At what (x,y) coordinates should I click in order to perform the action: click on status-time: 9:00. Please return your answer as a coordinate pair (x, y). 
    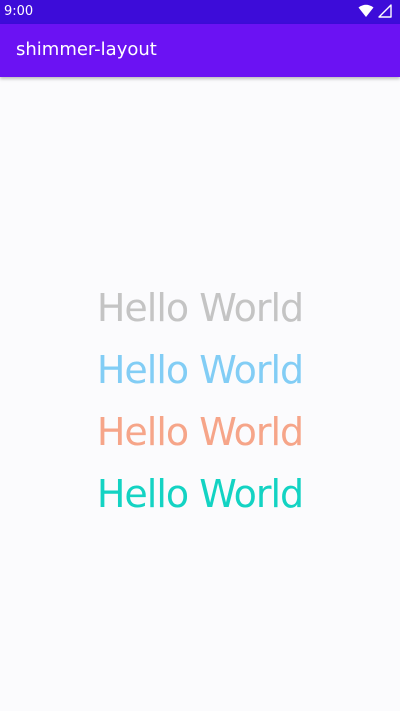
    Looking at the image, I should click on (19, 11).